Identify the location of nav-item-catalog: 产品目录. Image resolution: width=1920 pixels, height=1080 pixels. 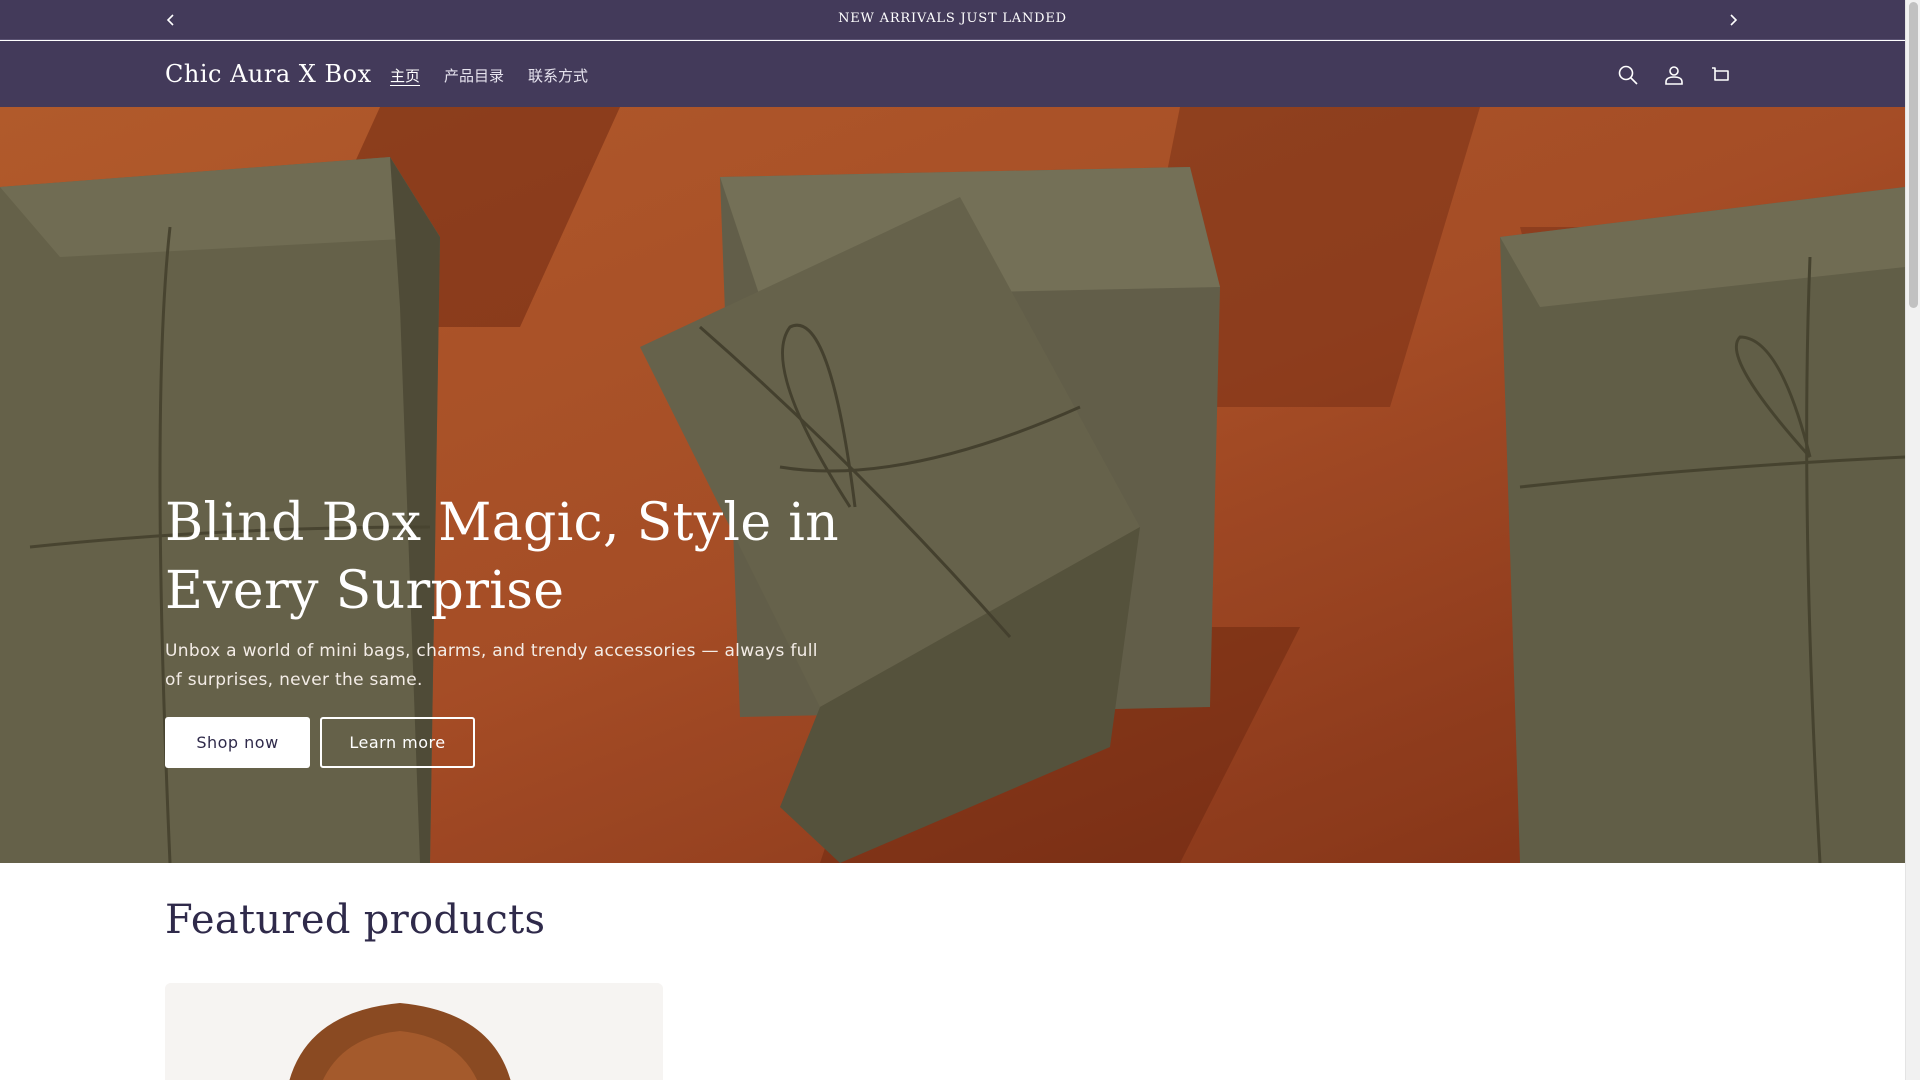
(474, 76).